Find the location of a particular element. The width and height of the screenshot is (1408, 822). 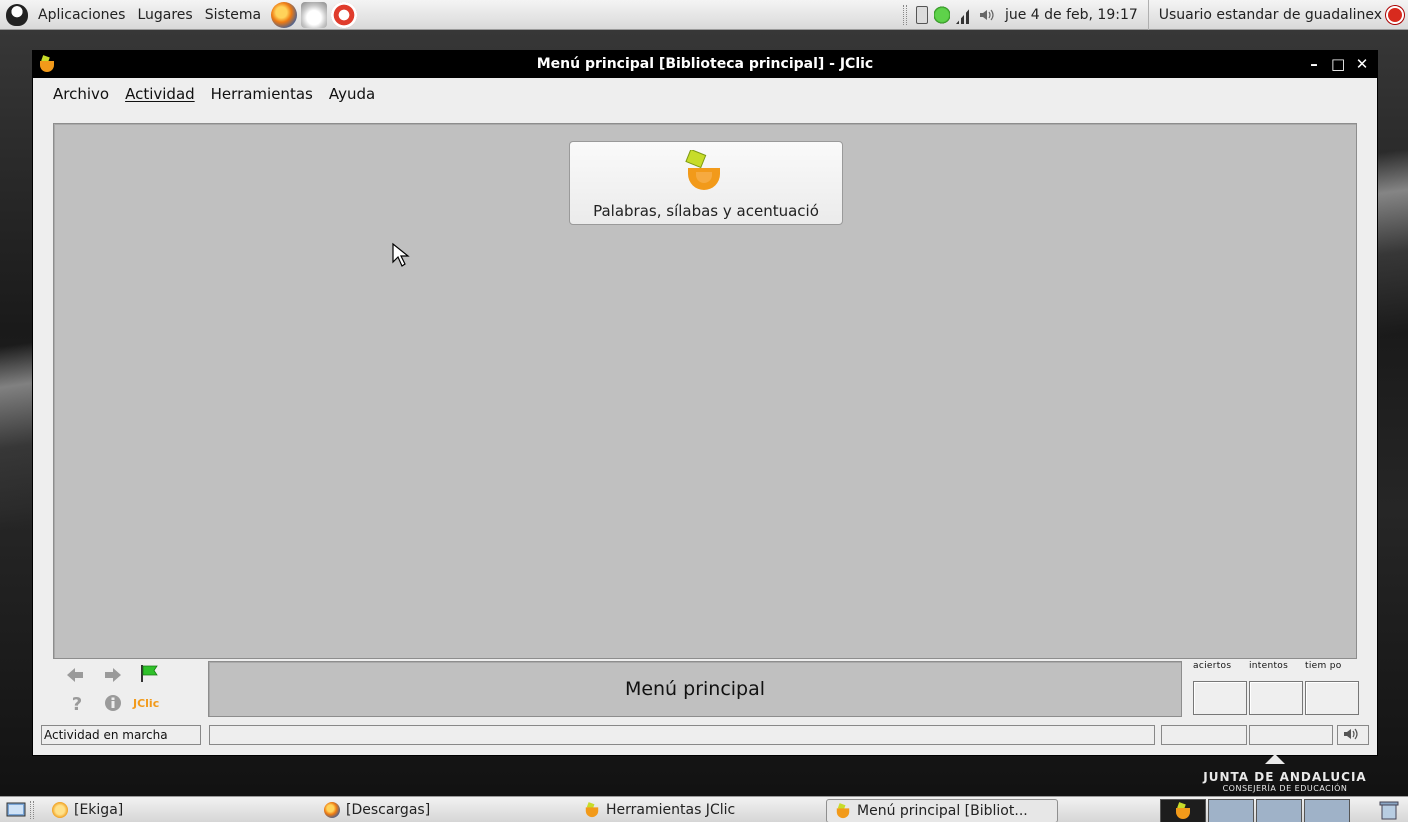

sound-toggle-icon is located at coordinates (1353, 735).